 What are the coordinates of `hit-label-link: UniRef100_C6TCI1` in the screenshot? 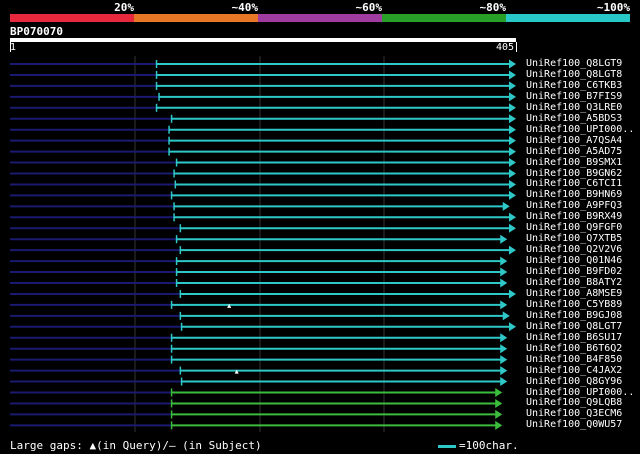 It's located at (574, 183).